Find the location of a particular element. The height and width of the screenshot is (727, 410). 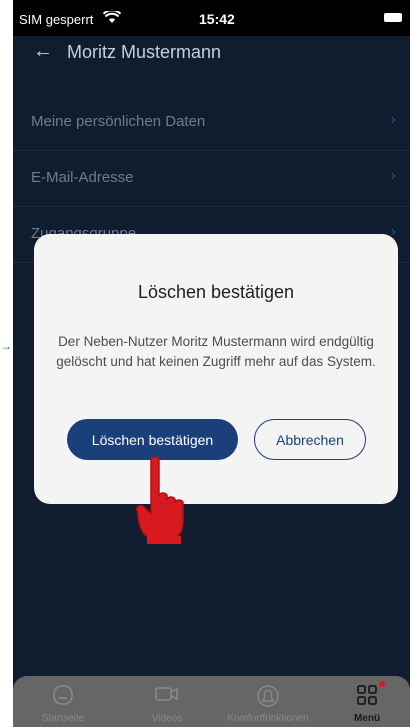

hand-pointer-icon is located at coordinates (165, 500).